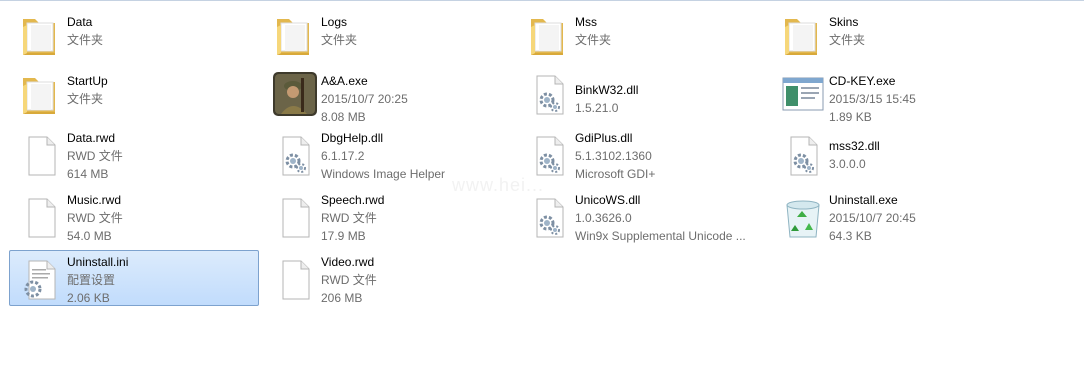 The width and height of the screenshot is (1084, 378). Describe the element at coordinates (134, 278) in the screenshot. I see `file-item-uninstall-ini: Uninstall.ini 配置设置 2.06 KB` at that location.